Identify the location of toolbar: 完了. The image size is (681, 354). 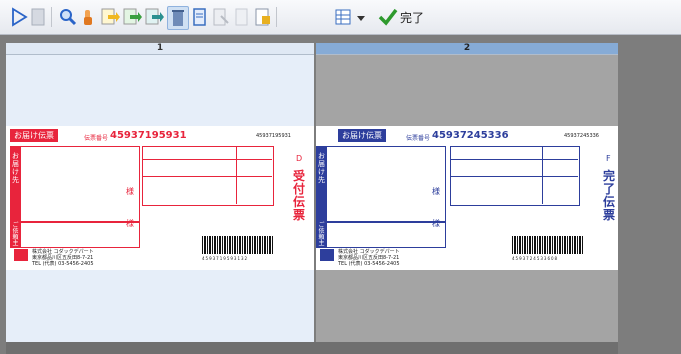
(340, 17).